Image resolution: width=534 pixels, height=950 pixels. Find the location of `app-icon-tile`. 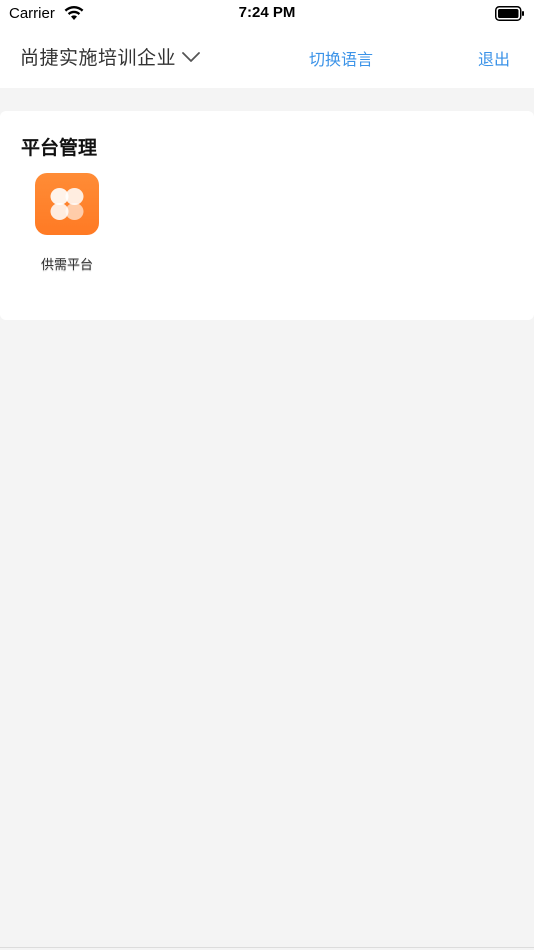

app-icon-tile is located at coordinates (67, 204).